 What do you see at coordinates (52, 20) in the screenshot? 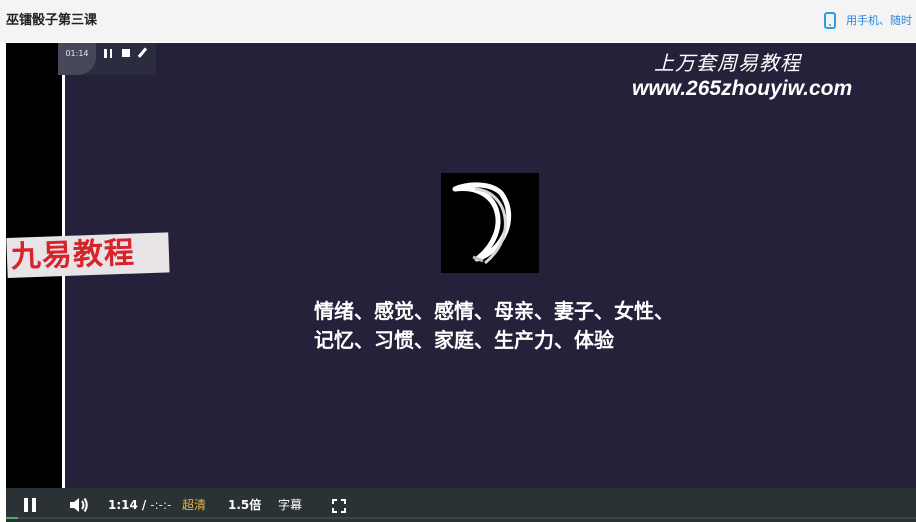
I see `page-title: 巫镭骰子第三课` at bounding box center [52, 20].